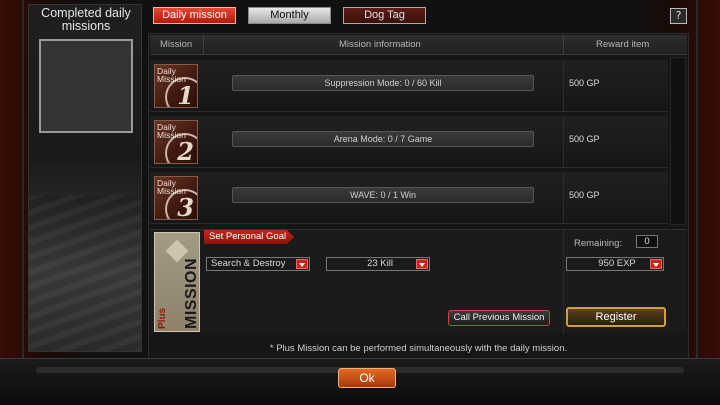 This screenshot has width=720, height=405. What do you see at coordinates (194, 15) in the screenshot?
I see `tab-daily-mission: Daily mission` at bounding box center [194, 15].